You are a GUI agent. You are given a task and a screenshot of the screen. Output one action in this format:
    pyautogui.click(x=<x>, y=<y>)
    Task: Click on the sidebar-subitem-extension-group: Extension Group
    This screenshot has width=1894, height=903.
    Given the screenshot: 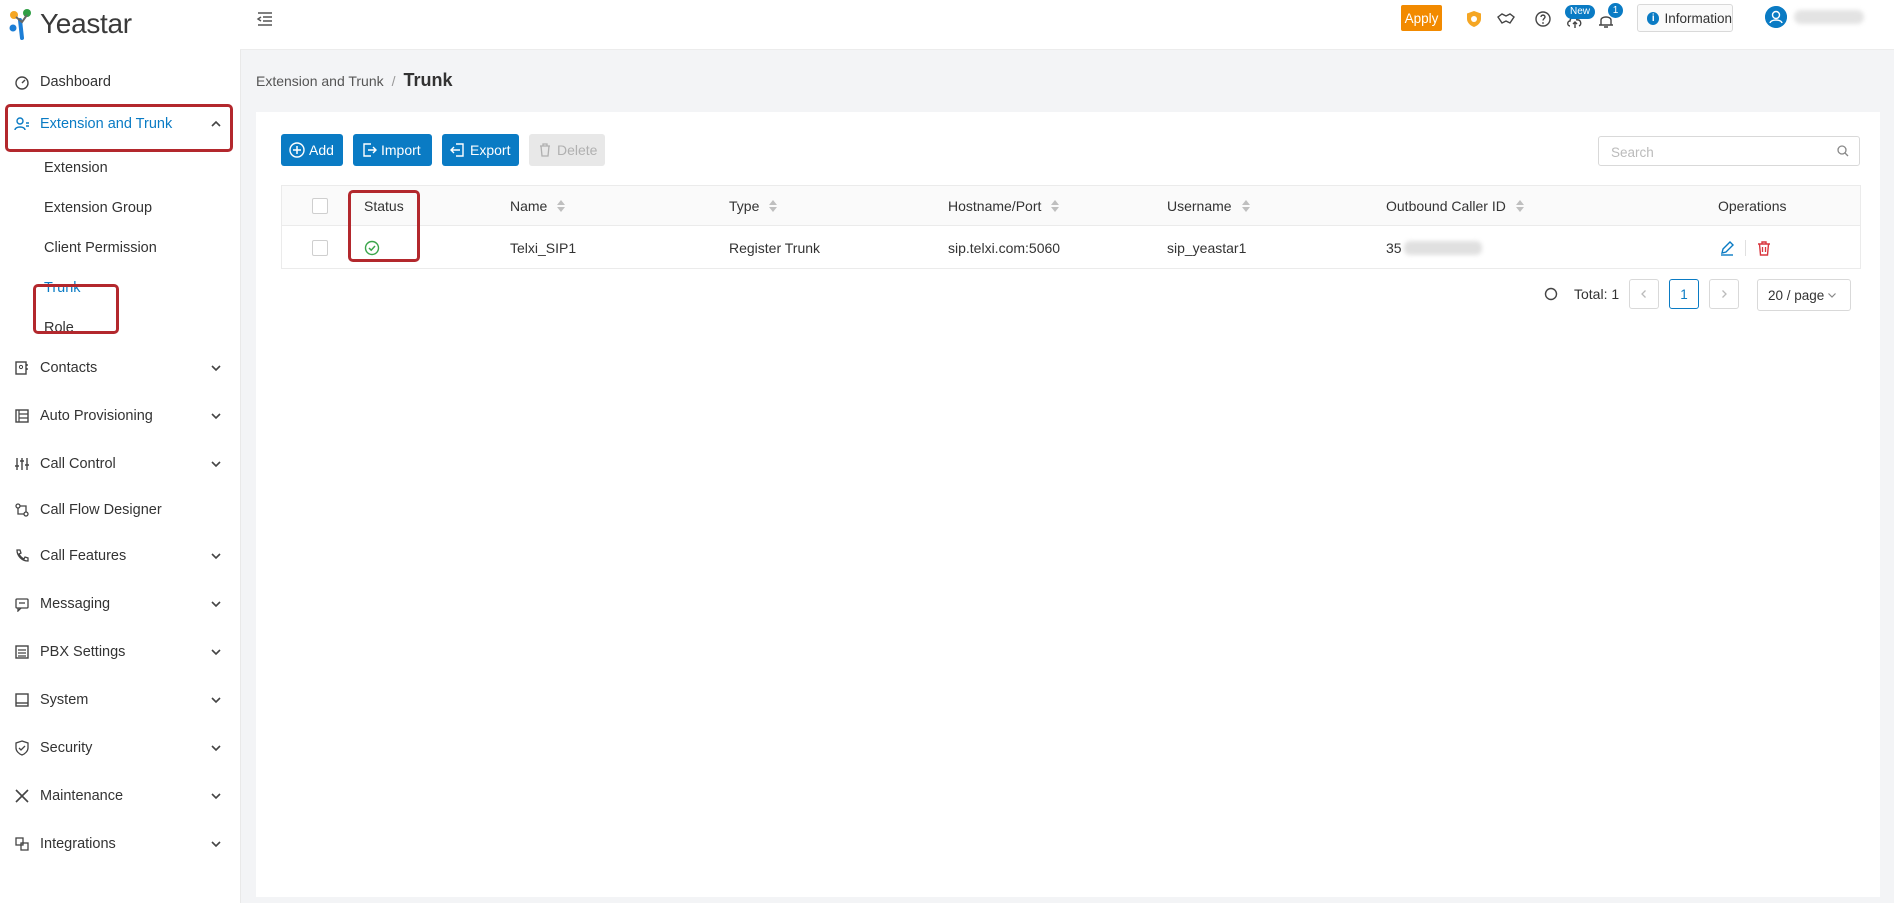 What is the action you would take?
    pyautogui.click(x=120, y=208)
    